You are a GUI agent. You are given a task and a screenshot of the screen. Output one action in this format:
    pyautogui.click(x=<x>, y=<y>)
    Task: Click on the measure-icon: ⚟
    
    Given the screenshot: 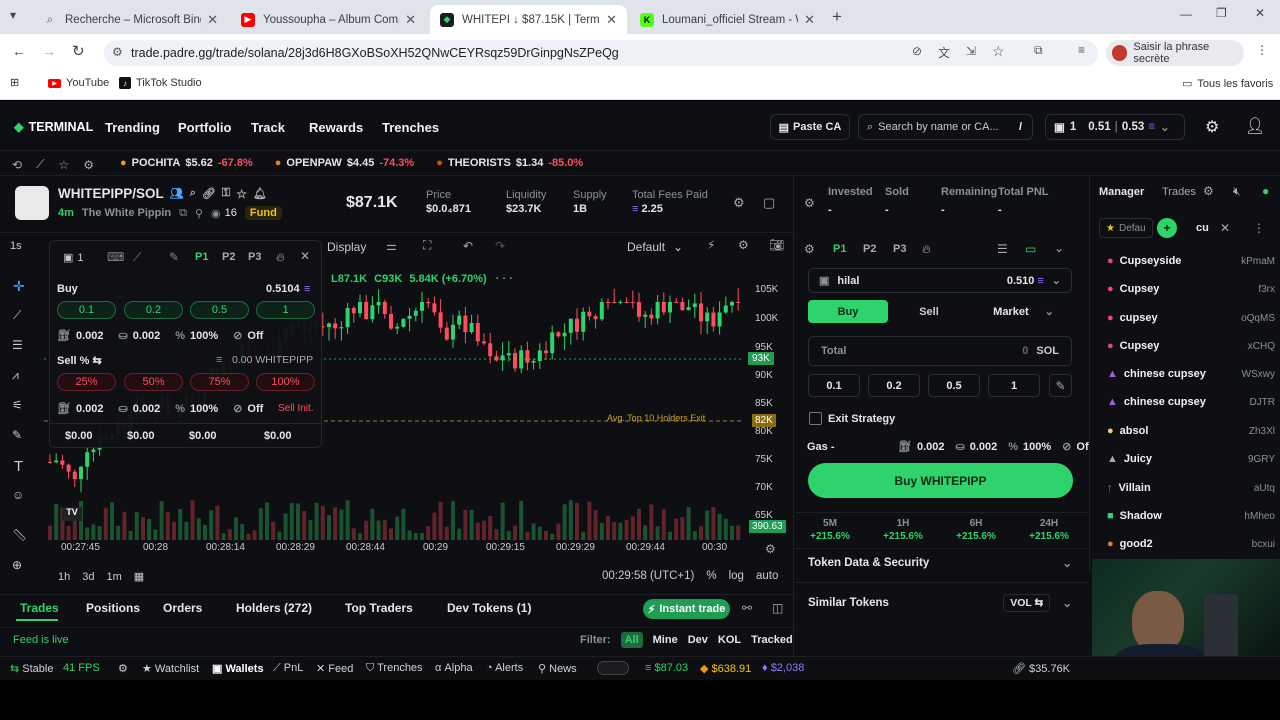 What is the action you would take?
    pyautogui.click(x=17, y=405)
    